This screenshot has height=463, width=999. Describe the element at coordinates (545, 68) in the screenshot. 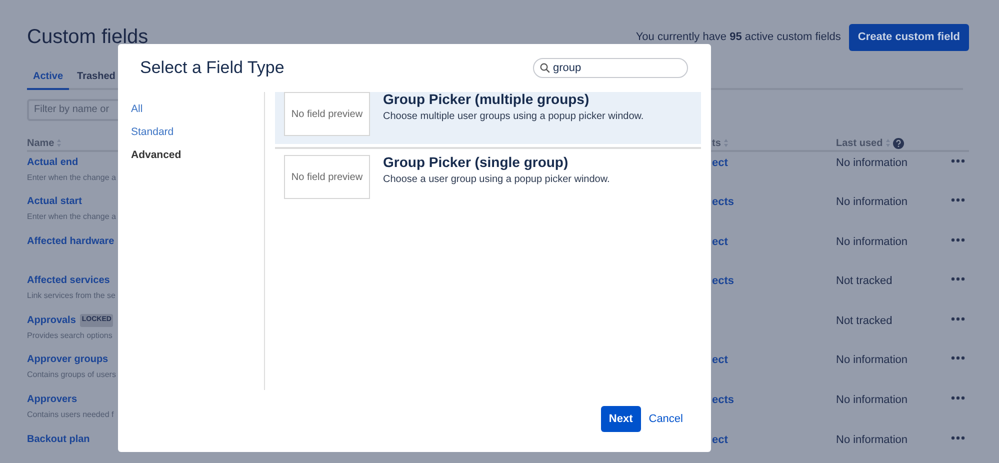

I see `search-icon` at that location.